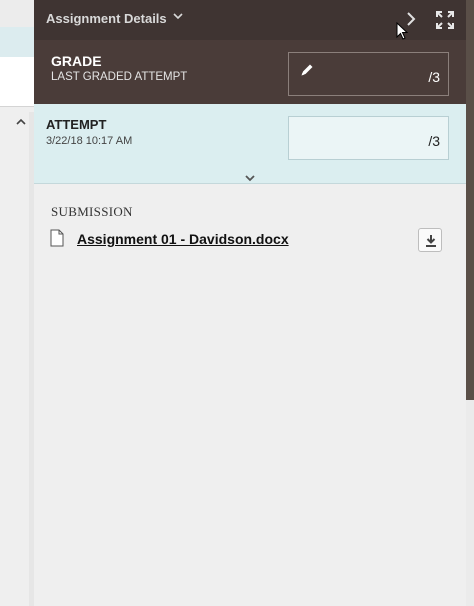 The width and height of the screenshot is (474, 606). Describe the element at coordinates (76, 124) in the screenshot. I see `attempt-title: ATTEMPT` at that location.